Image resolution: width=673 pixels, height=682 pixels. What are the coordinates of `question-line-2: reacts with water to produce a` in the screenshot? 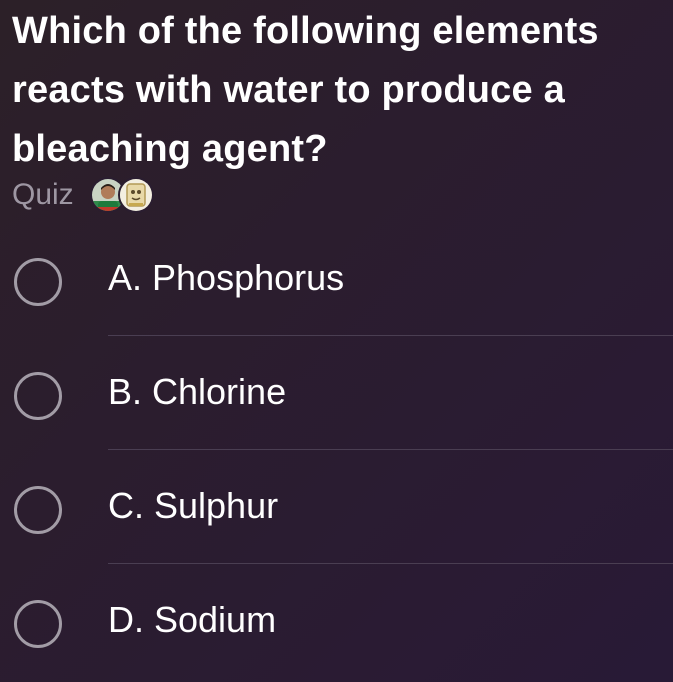 It's located at (288, 90).